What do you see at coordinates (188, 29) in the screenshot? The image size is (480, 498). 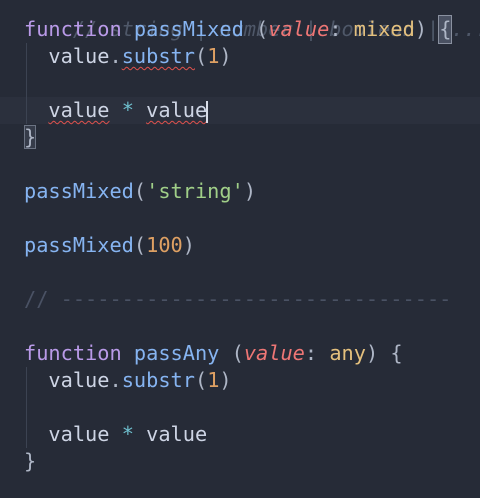 I see `function-name: passMixed` at bounding box center [188, 29].